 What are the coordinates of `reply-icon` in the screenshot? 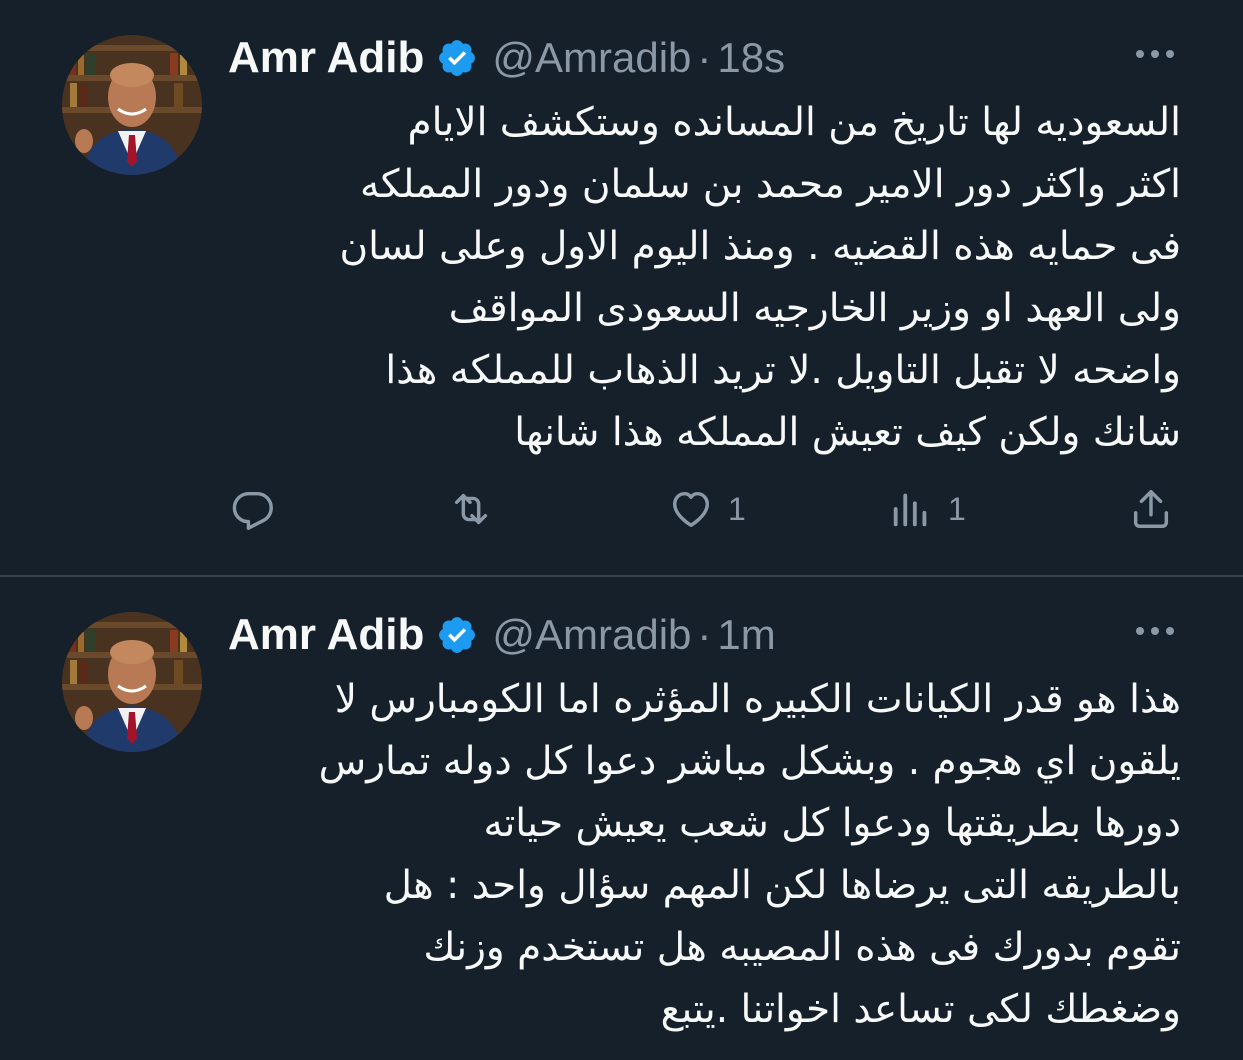 It's located at (252, 510).